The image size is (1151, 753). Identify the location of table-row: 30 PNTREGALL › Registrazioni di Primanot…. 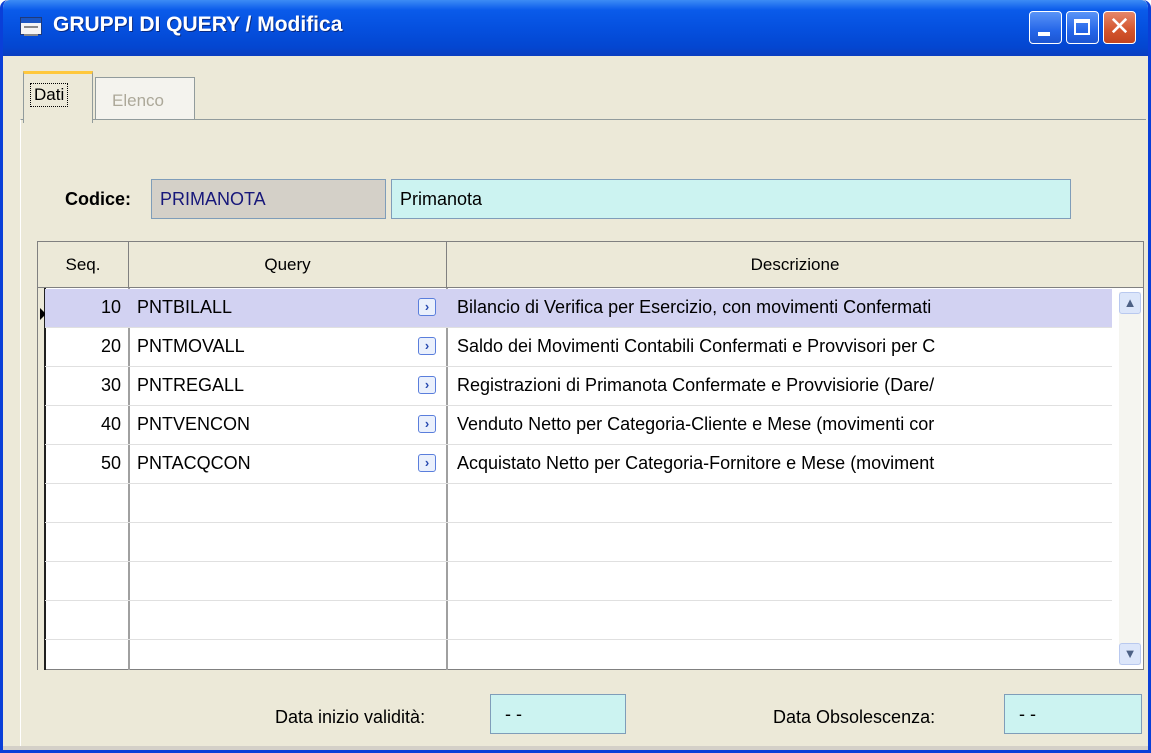
(578, 386).